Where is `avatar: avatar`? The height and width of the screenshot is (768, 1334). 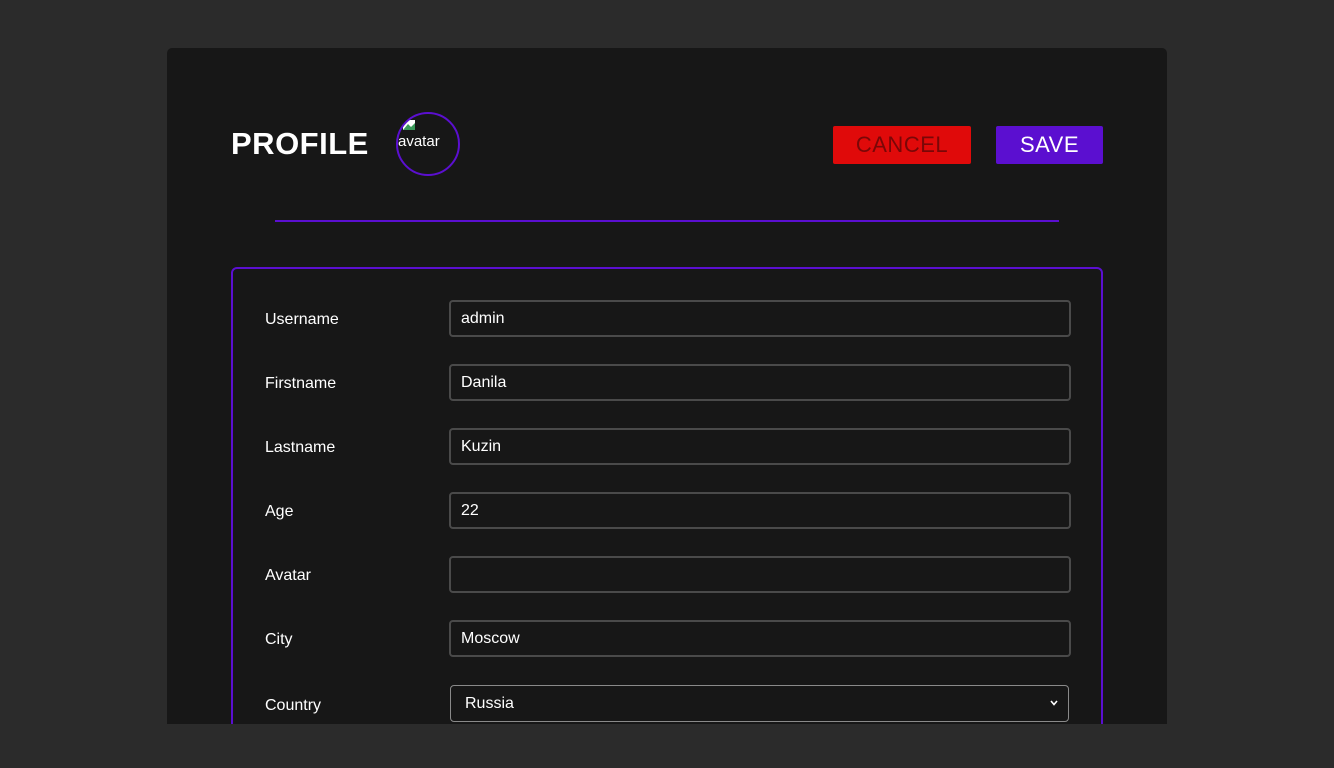 avatar: avatar is located at coordinates (428, 144).